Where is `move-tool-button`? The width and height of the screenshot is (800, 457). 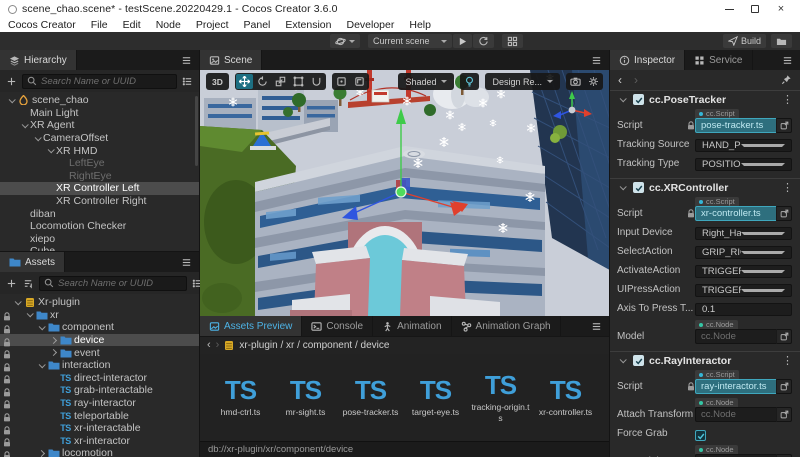 move-tool-button is located at coordinates (244, 81).